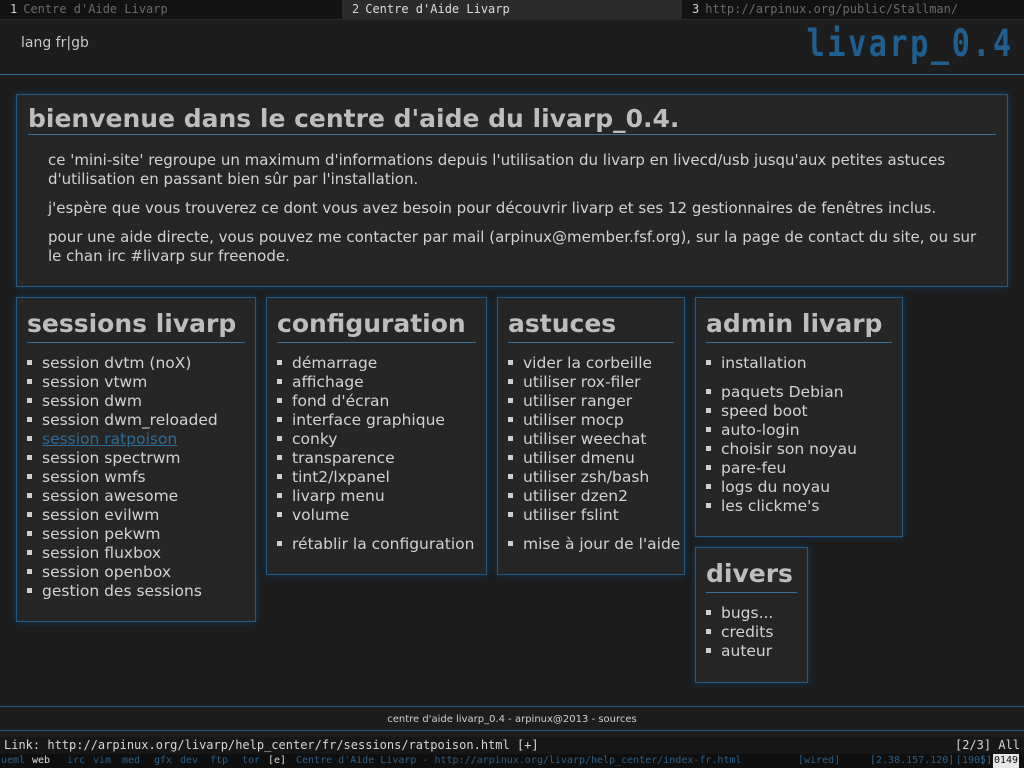  What do you see at coordinates (171, 9) in the screenshot?
I see `tab-1: 1 Centre d'Aide Livarp` at bounding box center [171, 9].